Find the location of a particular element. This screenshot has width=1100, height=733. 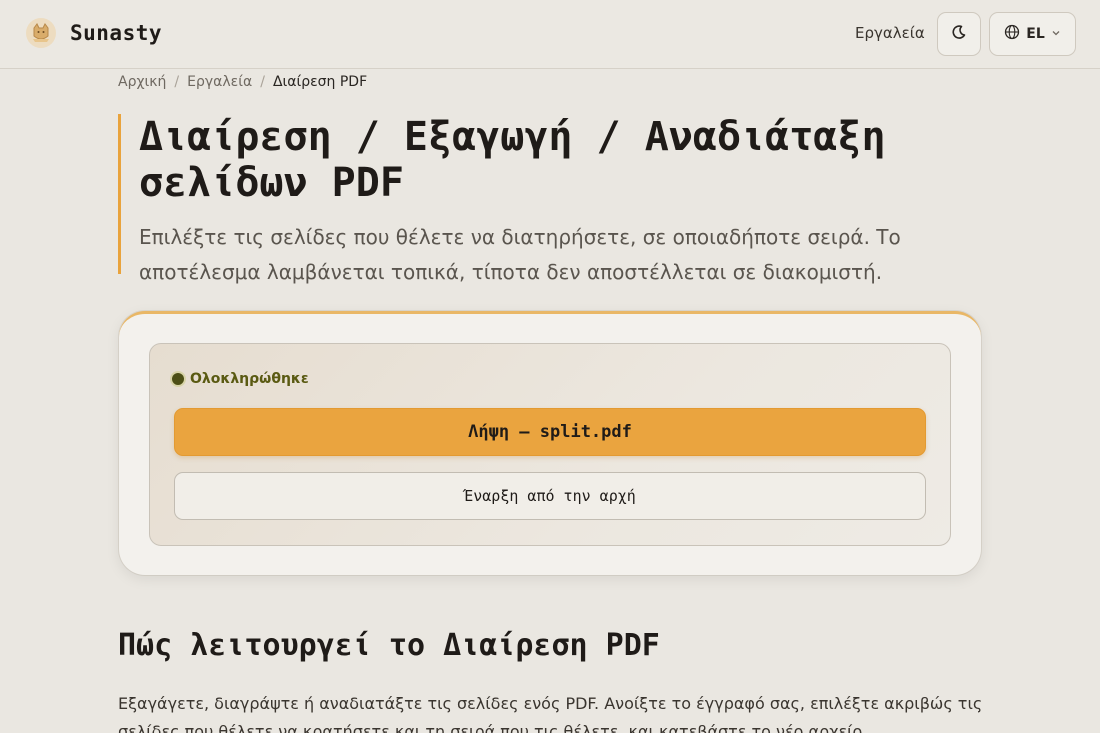

language-code: EL is located at coordinates (1035, 34).